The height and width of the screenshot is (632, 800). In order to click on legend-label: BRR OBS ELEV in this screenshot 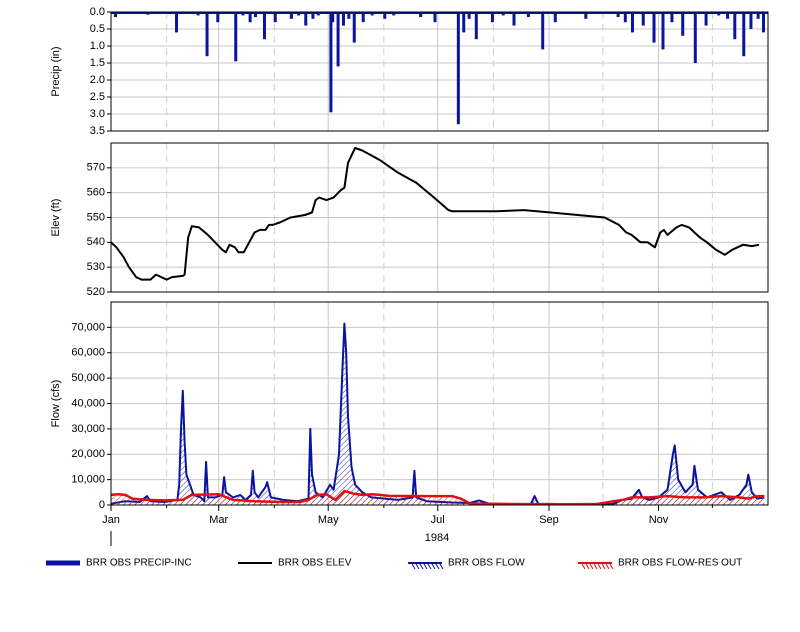, I will do `click(315, 563)`.